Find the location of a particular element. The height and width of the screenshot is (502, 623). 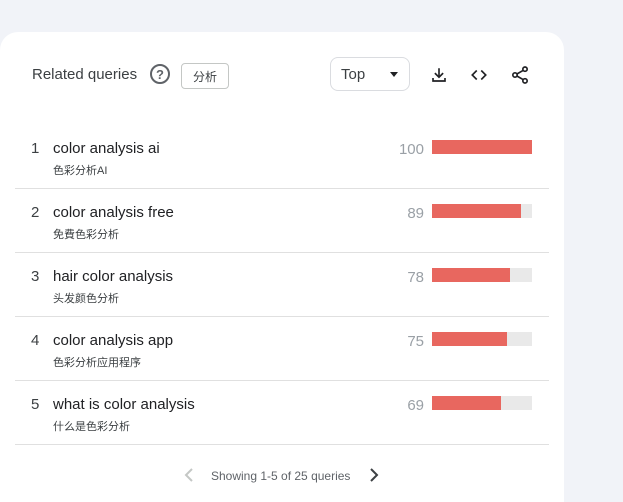

caret-down-icon is located at coordinates (394, 74).